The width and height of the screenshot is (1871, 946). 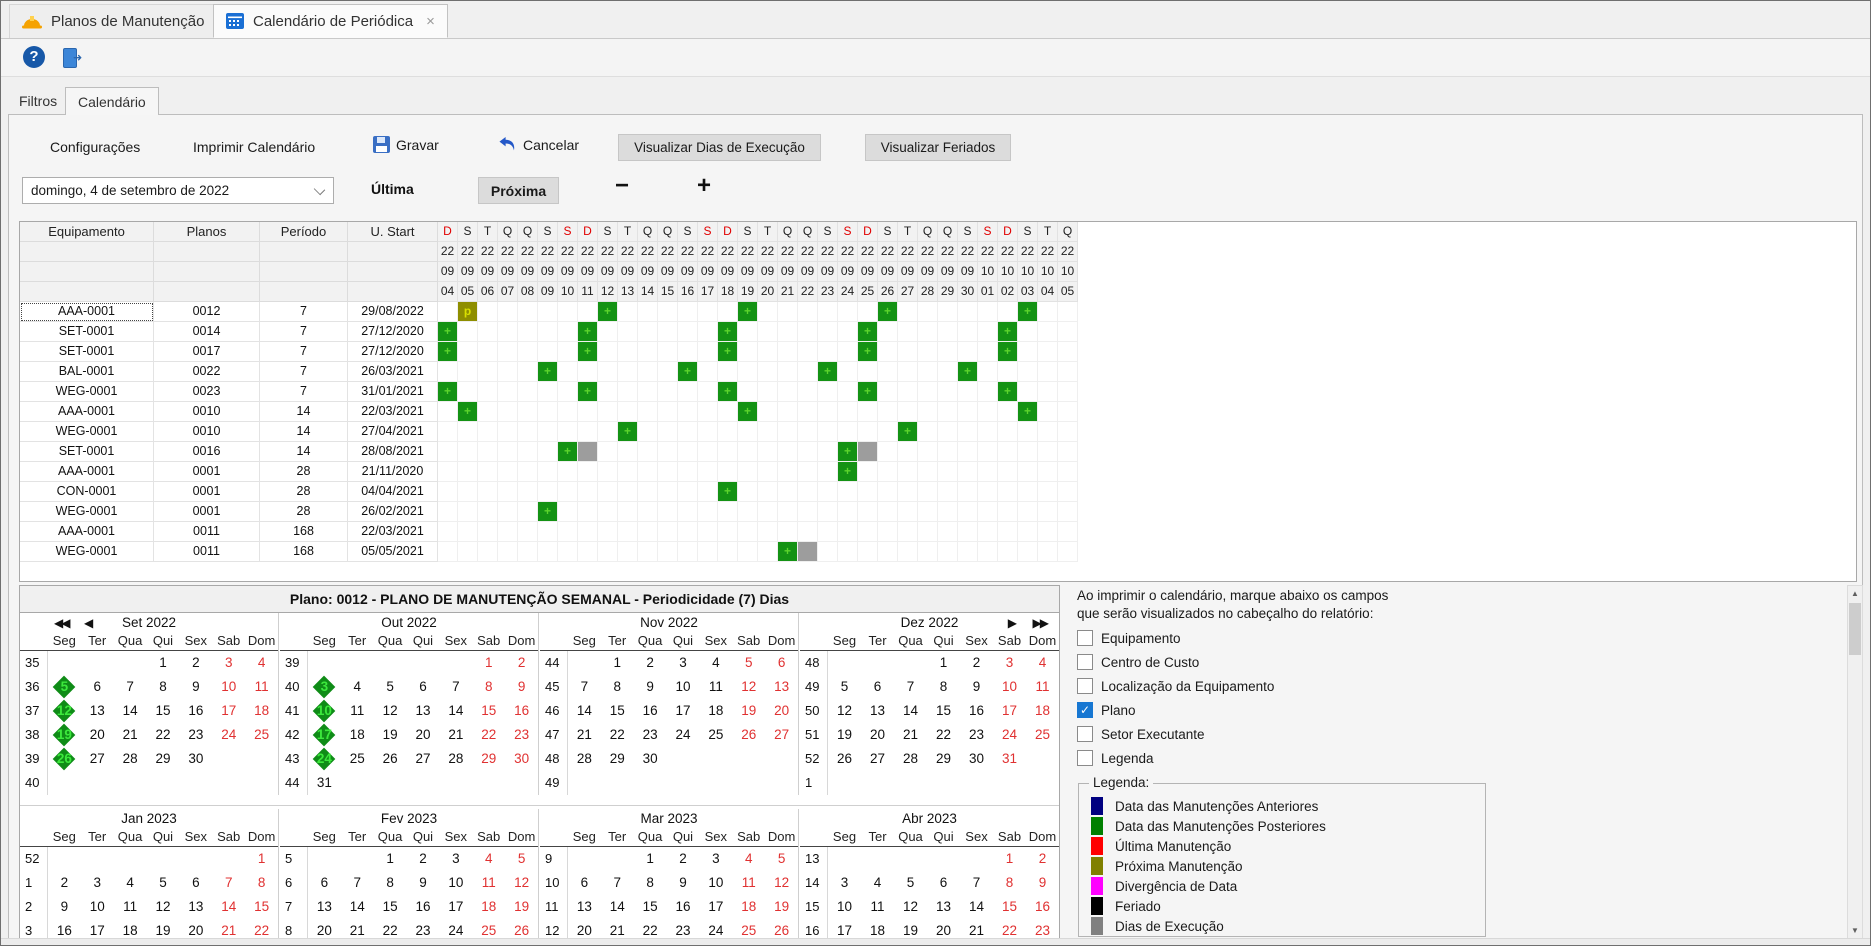 What do you see at coordinates (719, 147) in the screenshot?
I see `visualizar-dias-execucao-button: Visualizar Dias de Execução` at bounding box center [719, 147].